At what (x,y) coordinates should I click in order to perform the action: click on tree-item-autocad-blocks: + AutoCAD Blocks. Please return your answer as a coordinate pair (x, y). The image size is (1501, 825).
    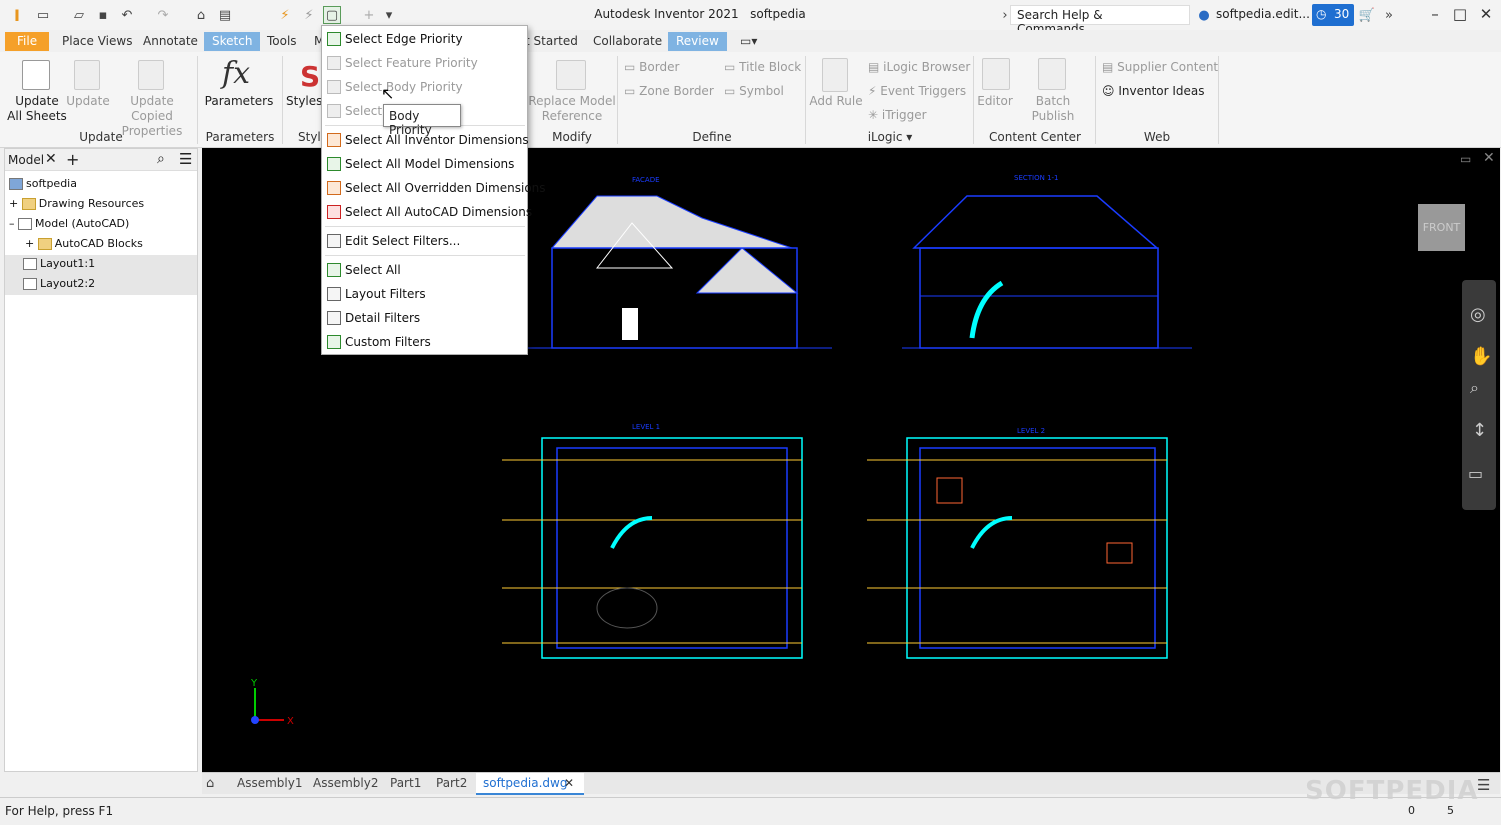
    Looking at the image, I should click on (84, 243).